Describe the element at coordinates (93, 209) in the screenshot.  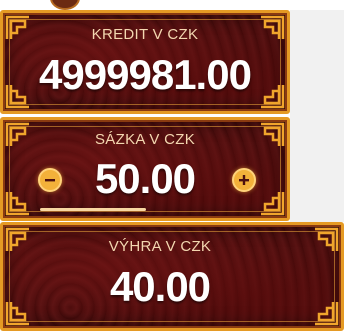
I see `stake-slider-track` at that location.